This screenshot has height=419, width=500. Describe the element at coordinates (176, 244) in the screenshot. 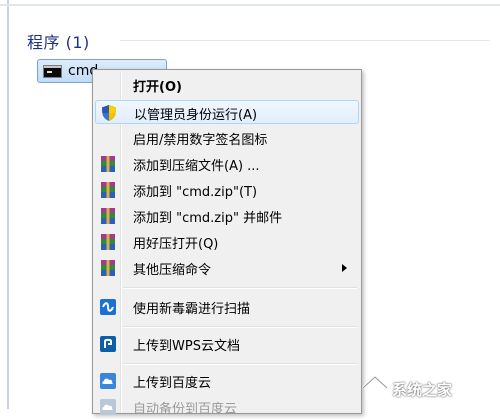

I see `menu-item-label: 用好压打开(Q)` at that location.